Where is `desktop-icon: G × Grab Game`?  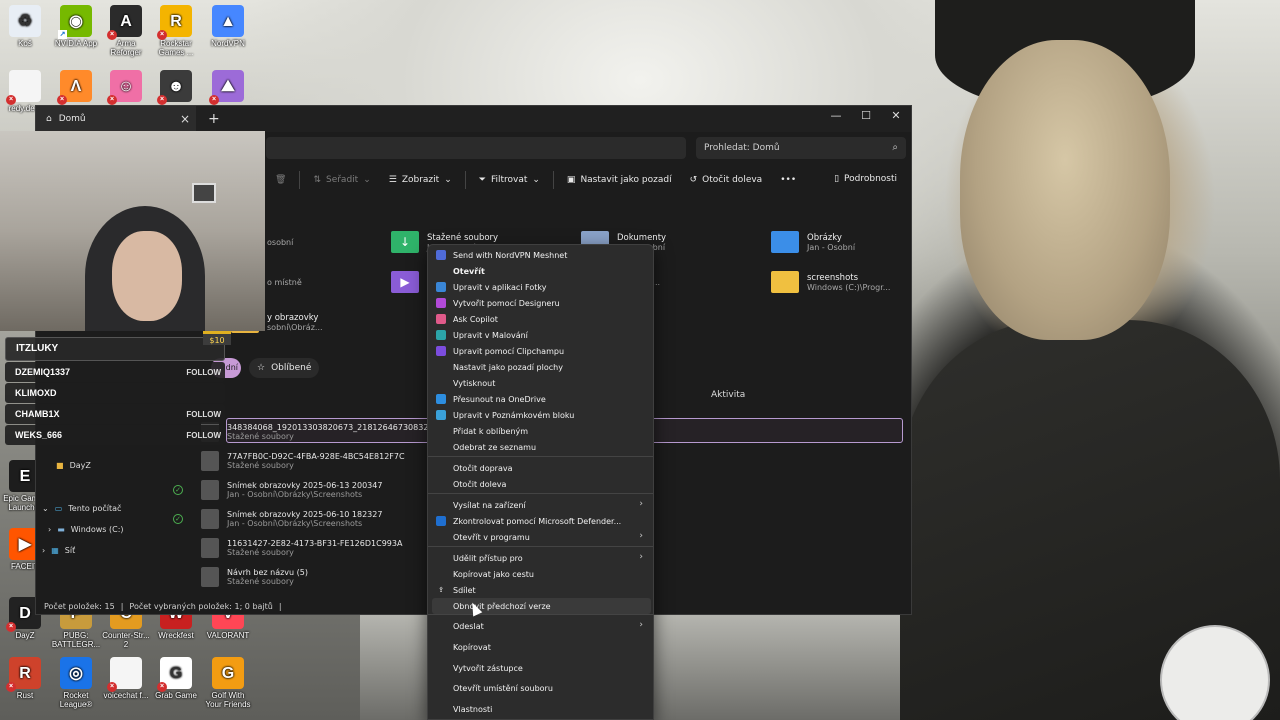 desktop-icon: G × Grab Game is located at coordinates (176, 678).